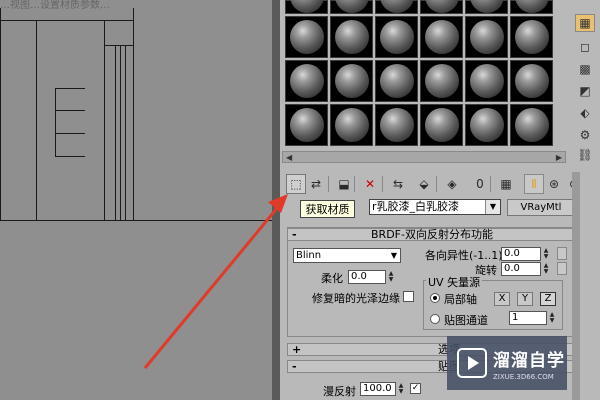 Image resolution: width=600 pixels, height=400 pixels. Describe the element at coordinates (398, 184) in the screenshot. I see `make-copy-button: ⇆` at that location.